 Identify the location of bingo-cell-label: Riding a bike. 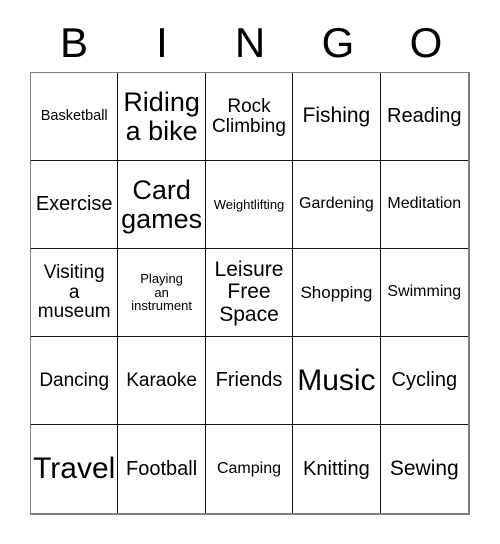
(161, 116).